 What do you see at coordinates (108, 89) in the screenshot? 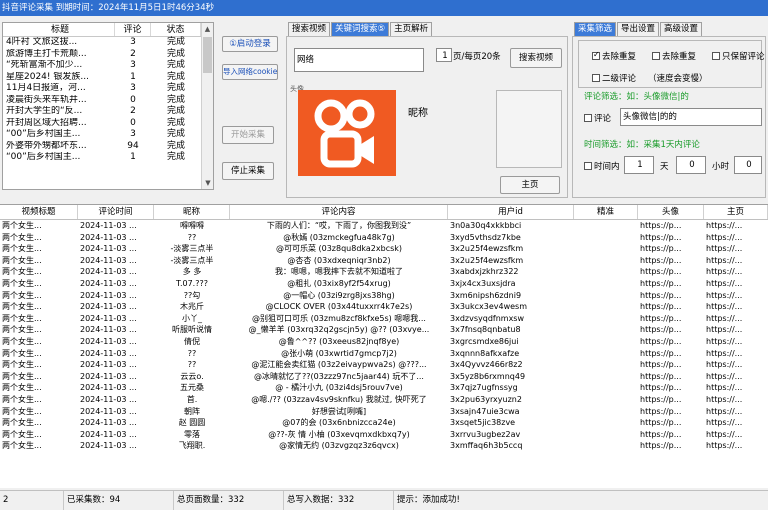
I see `task-row: 11月4日报道，河... 3 完成` at bounding box center [108, 89].